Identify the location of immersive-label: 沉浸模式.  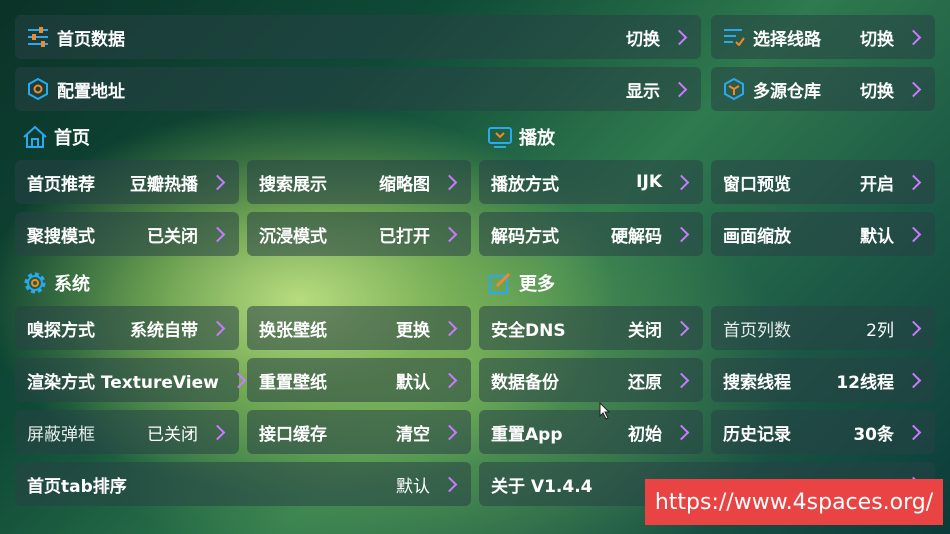
(293, 236).